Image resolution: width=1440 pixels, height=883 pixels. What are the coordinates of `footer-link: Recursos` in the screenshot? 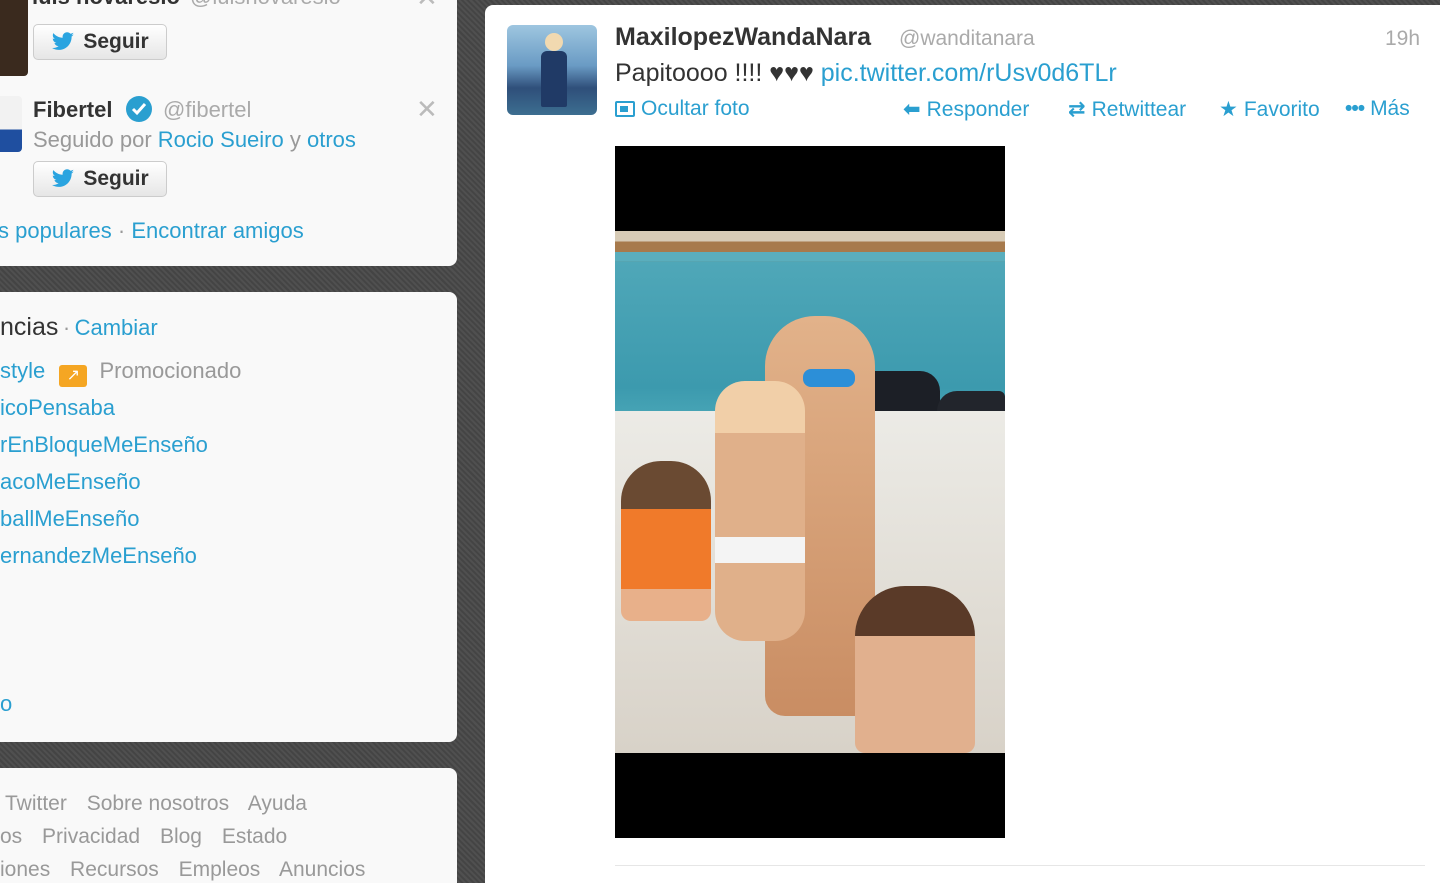 It's located at (114, 869).